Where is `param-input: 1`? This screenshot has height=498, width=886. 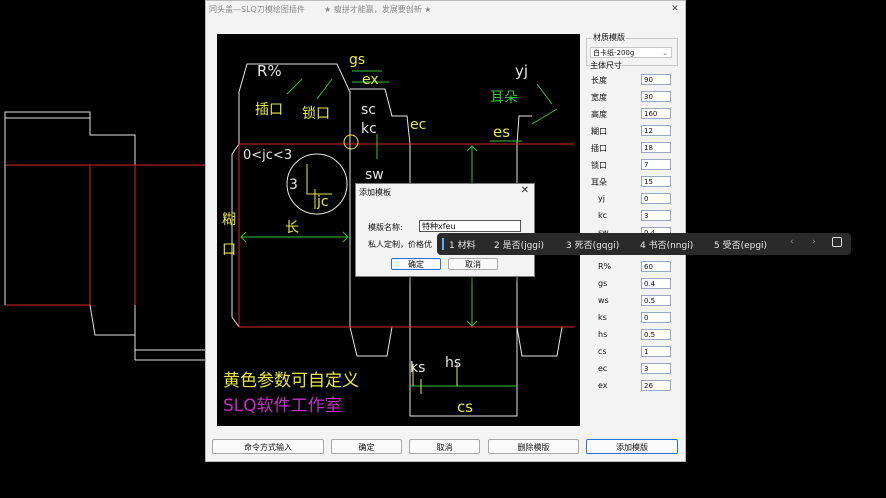
param-input: 1 is located at coordinates (656, 351).